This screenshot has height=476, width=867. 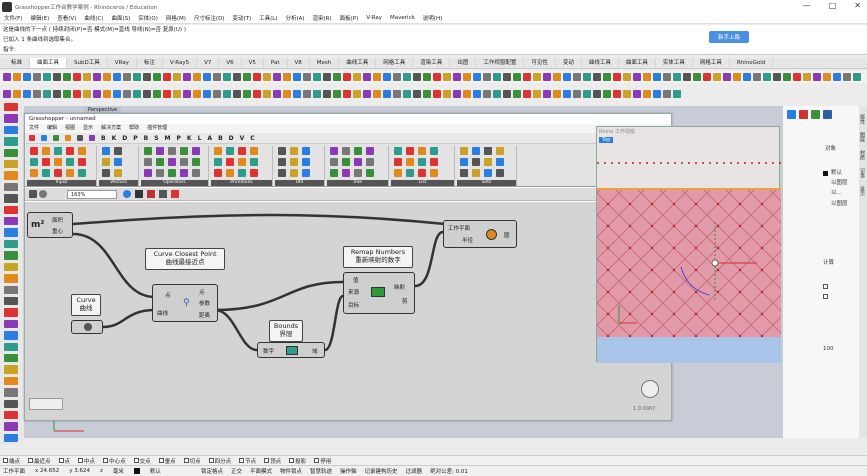 What do you see at coordinates (114, 461) in the screenshot?
I see `osnap-toggle-4: 中心点` at bounding box center [114, 461].